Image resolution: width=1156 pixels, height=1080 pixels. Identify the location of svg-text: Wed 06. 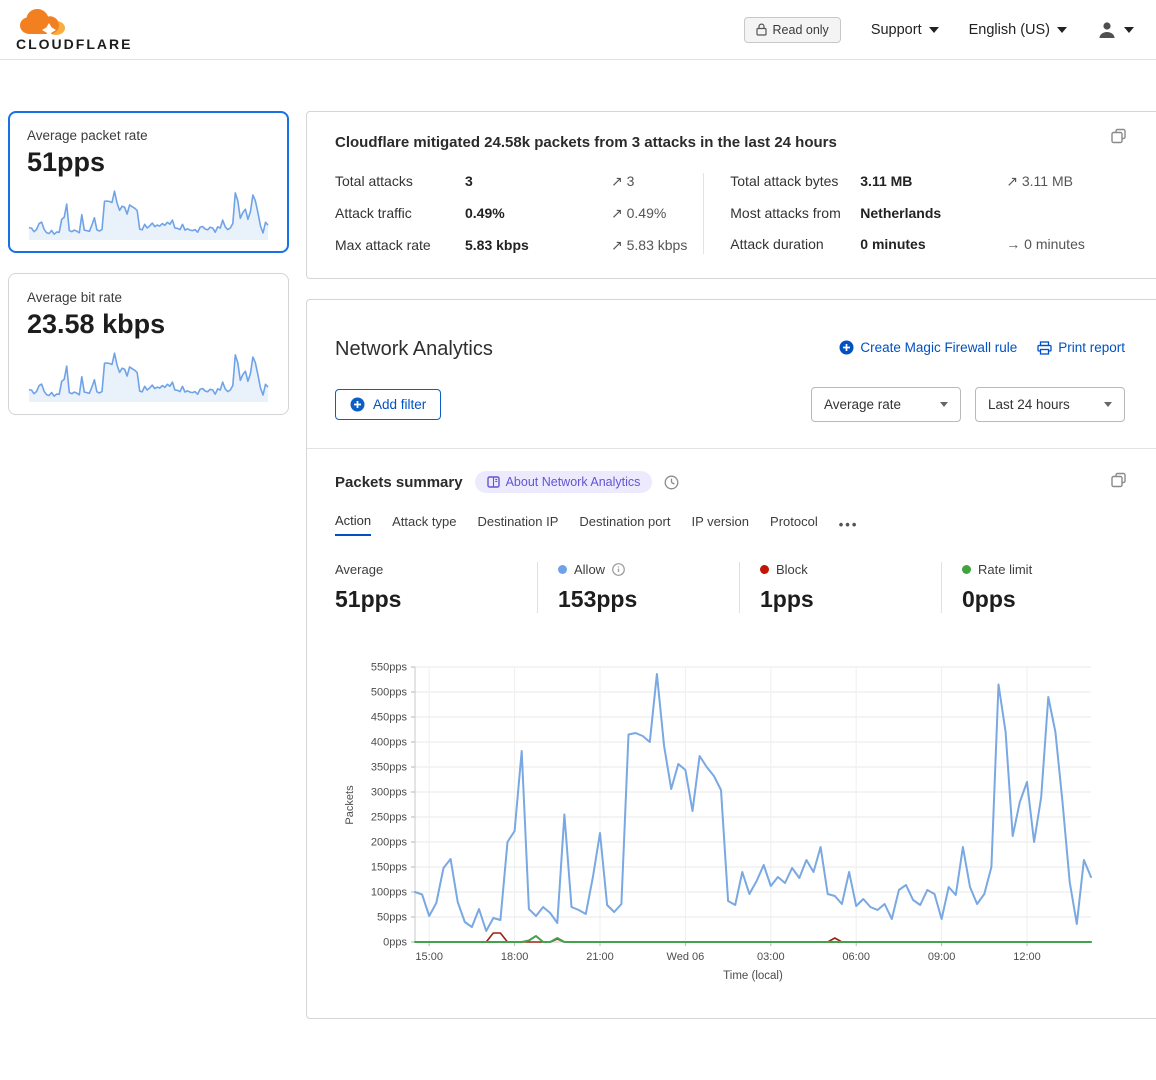
(686, 957).